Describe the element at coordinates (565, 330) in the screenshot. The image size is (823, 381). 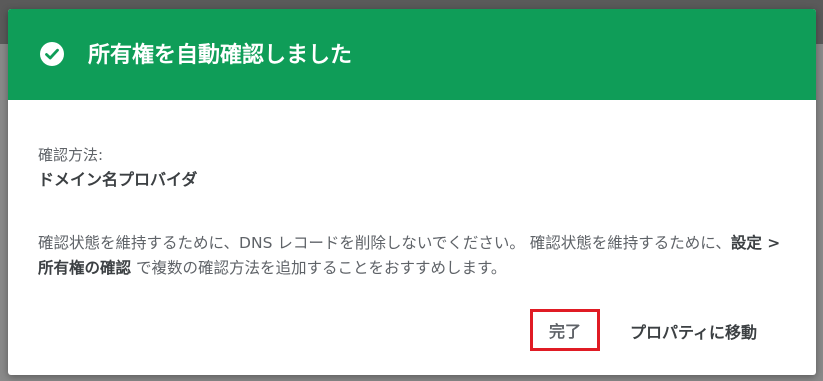
I see `done-button: 完了` at that location.